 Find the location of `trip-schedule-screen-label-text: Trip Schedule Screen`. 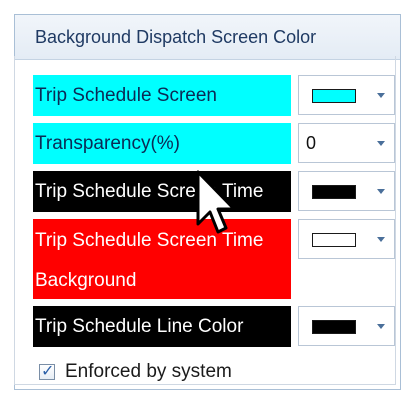

trip-schedule-screen-label-text: Trip Schedule Screen is located at coordinates (126, 95).